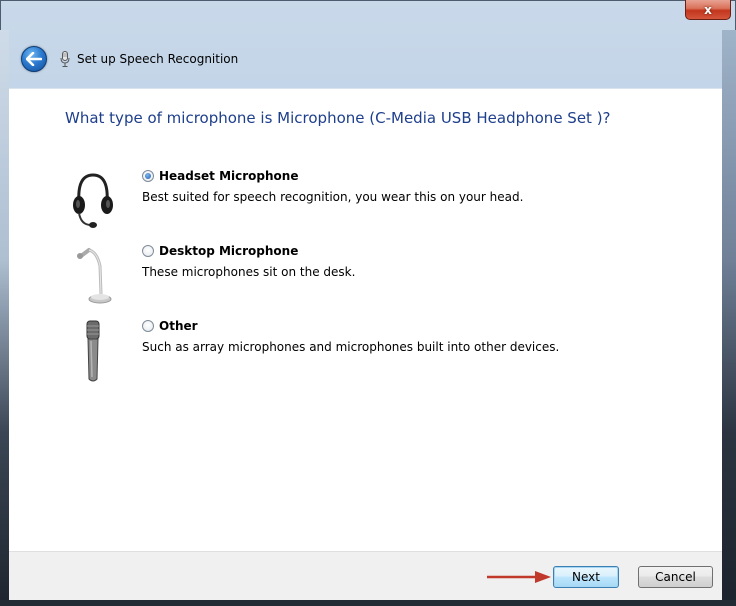 The image size is (736, 606). I want to click on handheld-microphone-icon, so click(92, 354).